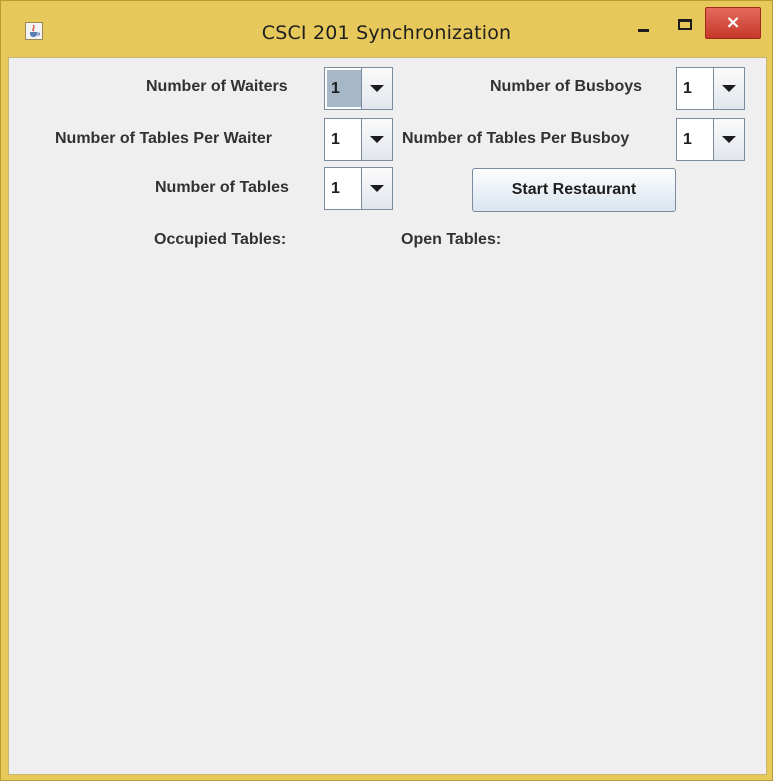 The image size is (773, 781). I want to click on busboys-value: 1, so click(687, 88).